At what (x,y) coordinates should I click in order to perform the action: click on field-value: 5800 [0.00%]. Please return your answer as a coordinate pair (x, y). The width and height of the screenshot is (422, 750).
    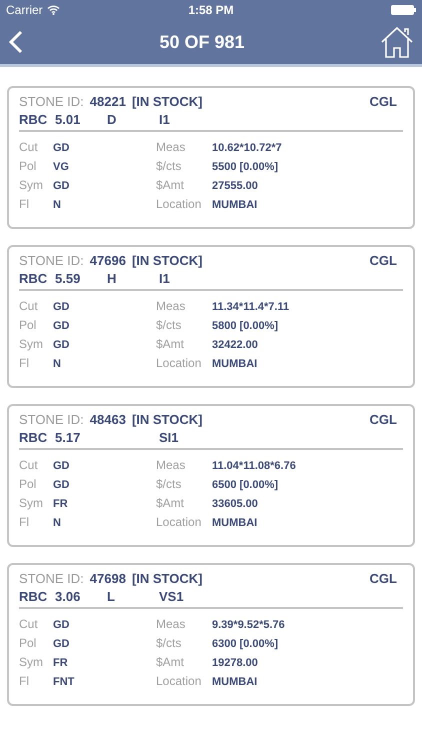
    Looking at the image, I should click on (246, 326).